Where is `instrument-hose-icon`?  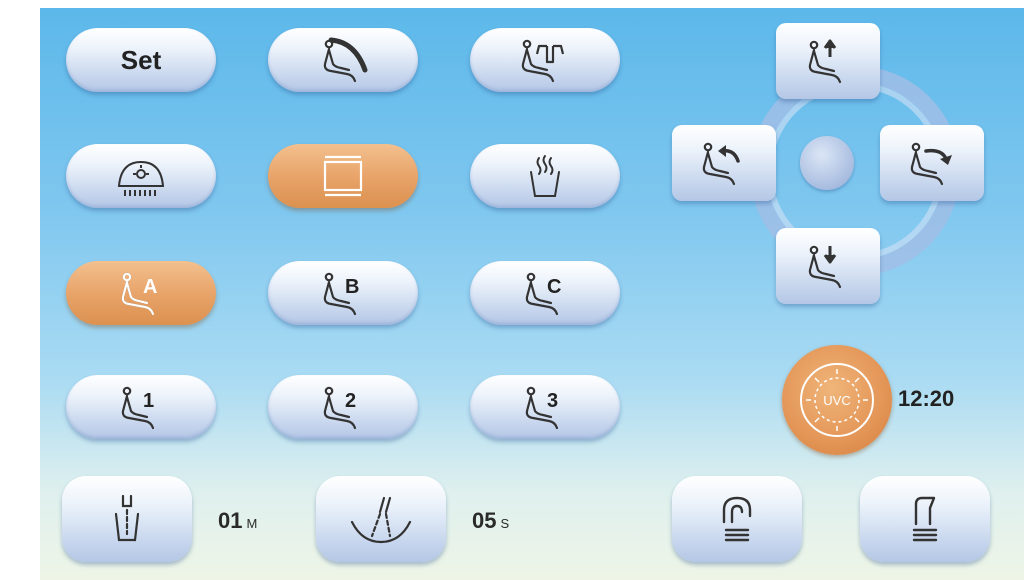 instrument-hose-icon is located at coordinates (737, 519).